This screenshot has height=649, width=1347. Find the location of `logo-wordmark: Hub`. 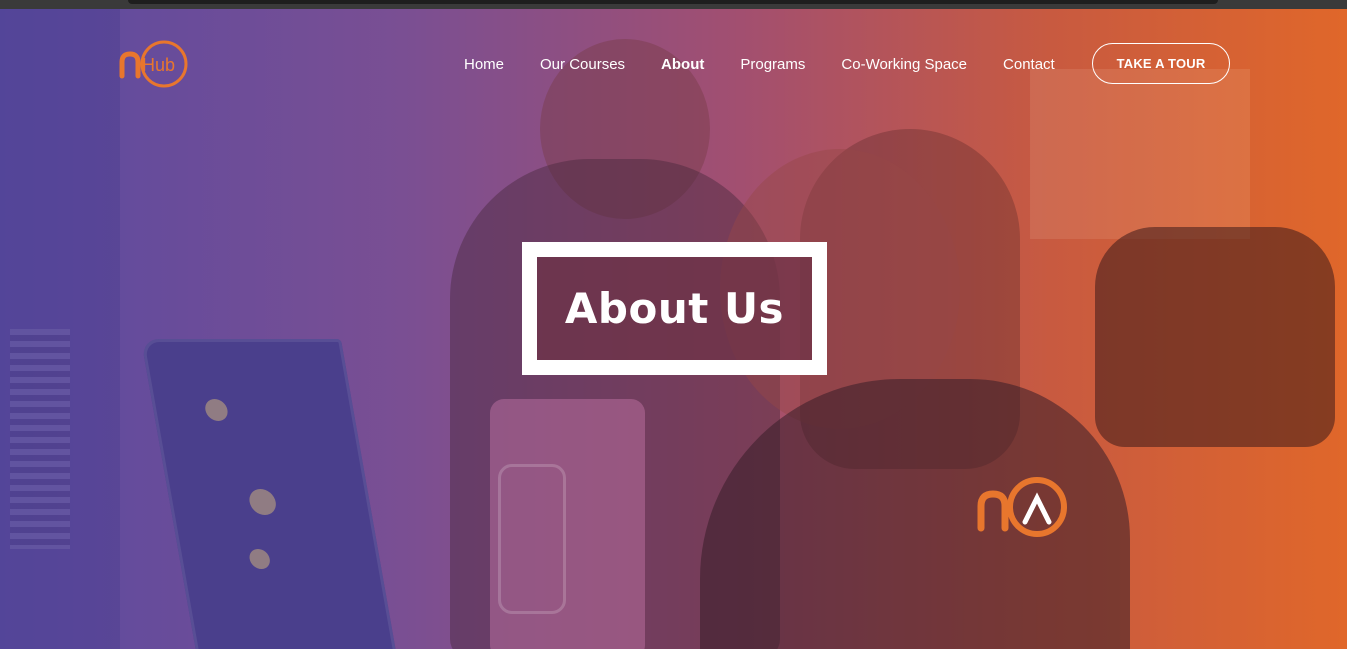

logo-wordmark: Hub is located at coordinates (158, 65).